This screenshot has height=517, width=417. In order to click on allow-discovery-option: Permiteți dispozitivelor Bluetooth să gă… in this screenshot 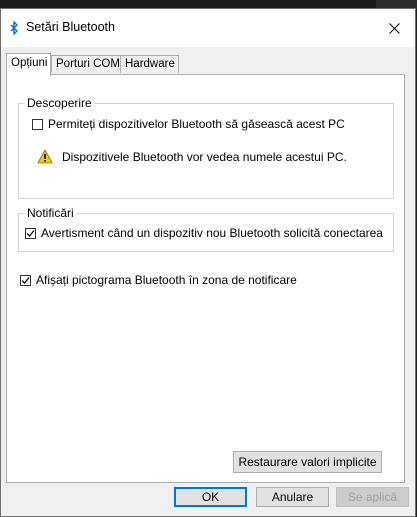, I will do `click(188, 124)`.